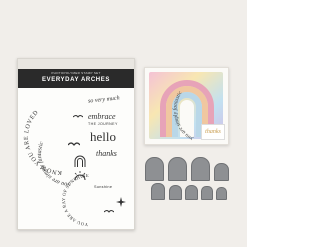 The height and width of the screenshot is (247, 320). I want to click on package-title-band: PHOTOPOLYMER STAMP SET EVERYDAY ARCHES, so click(76, 78).